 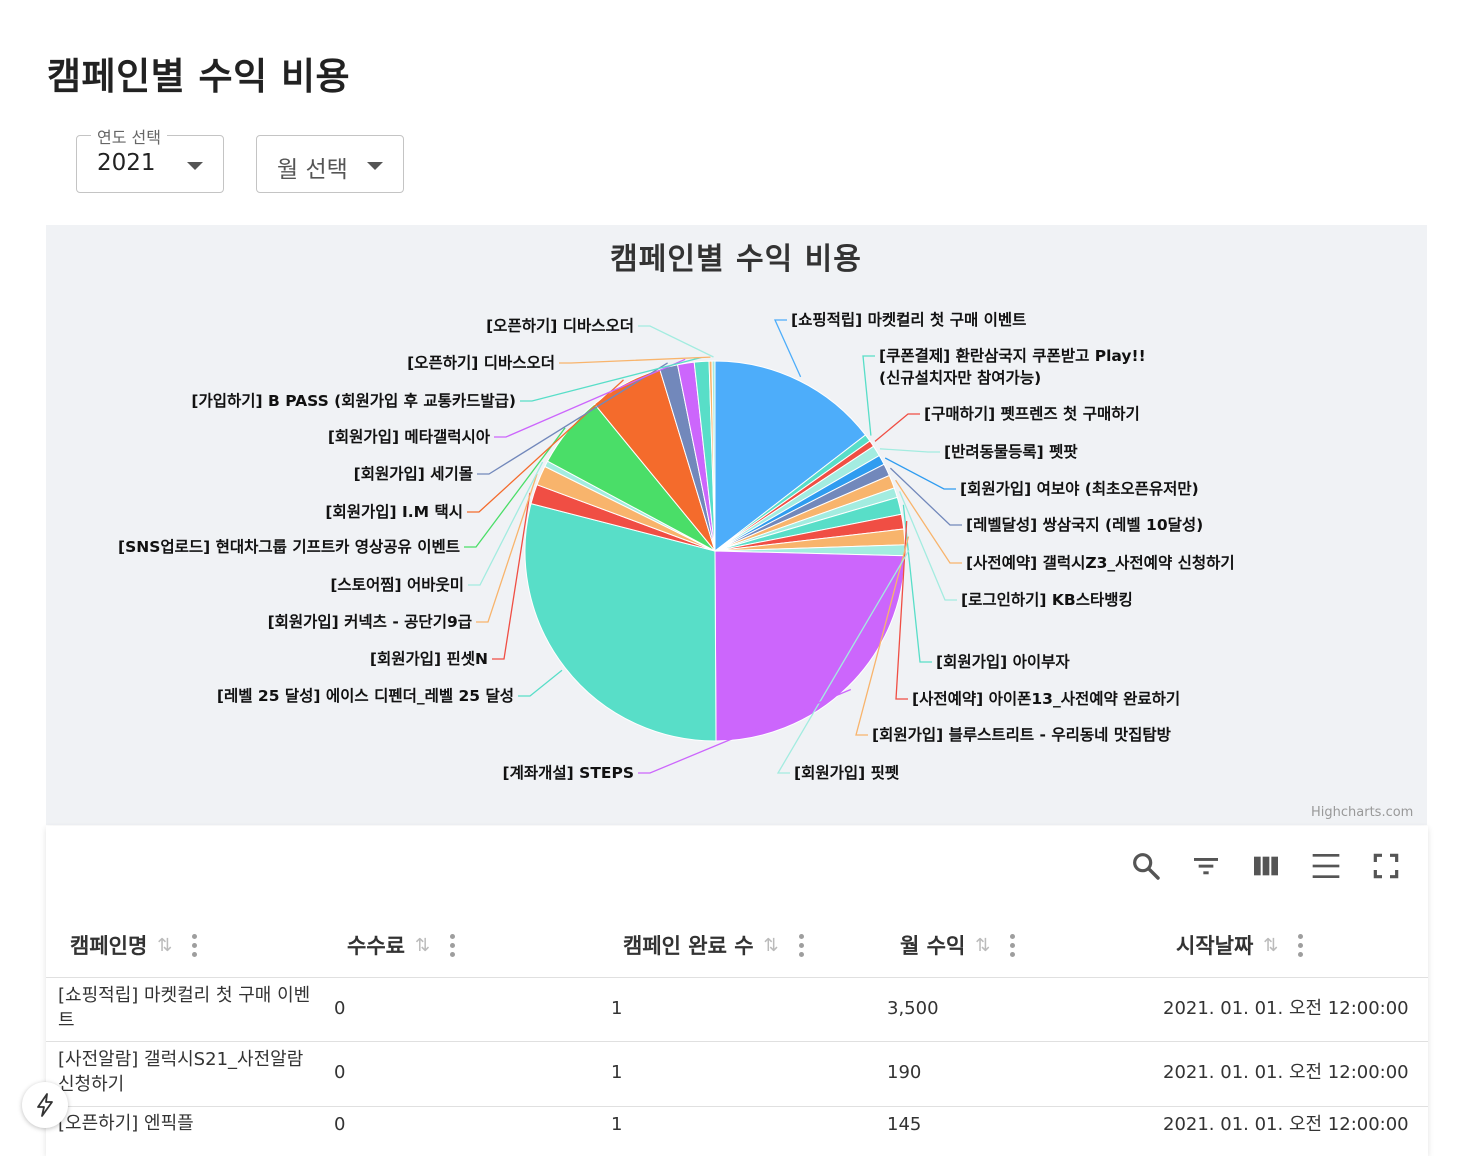 What do you see at coordinates (289, 546) in the screenshot?
I see `data-label: [SNS업로드] 현대차그룹 기프트카 영상공유 이벤트` at bounding box center [289, 546].